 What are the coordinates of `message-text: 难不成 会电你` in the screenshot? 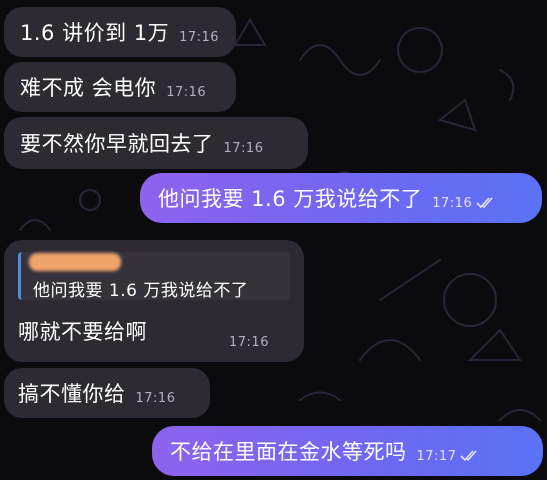 It's located at (88, 88).